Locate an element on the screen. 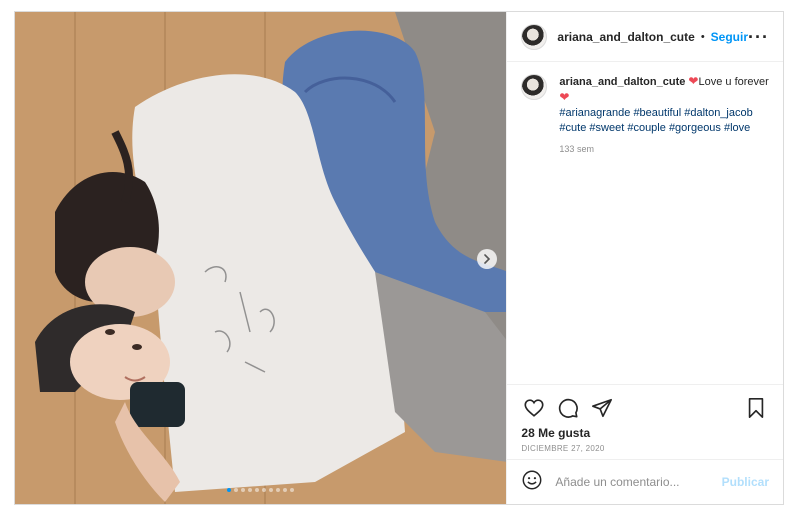  emoji-icon is located at coordinates (532, 482).